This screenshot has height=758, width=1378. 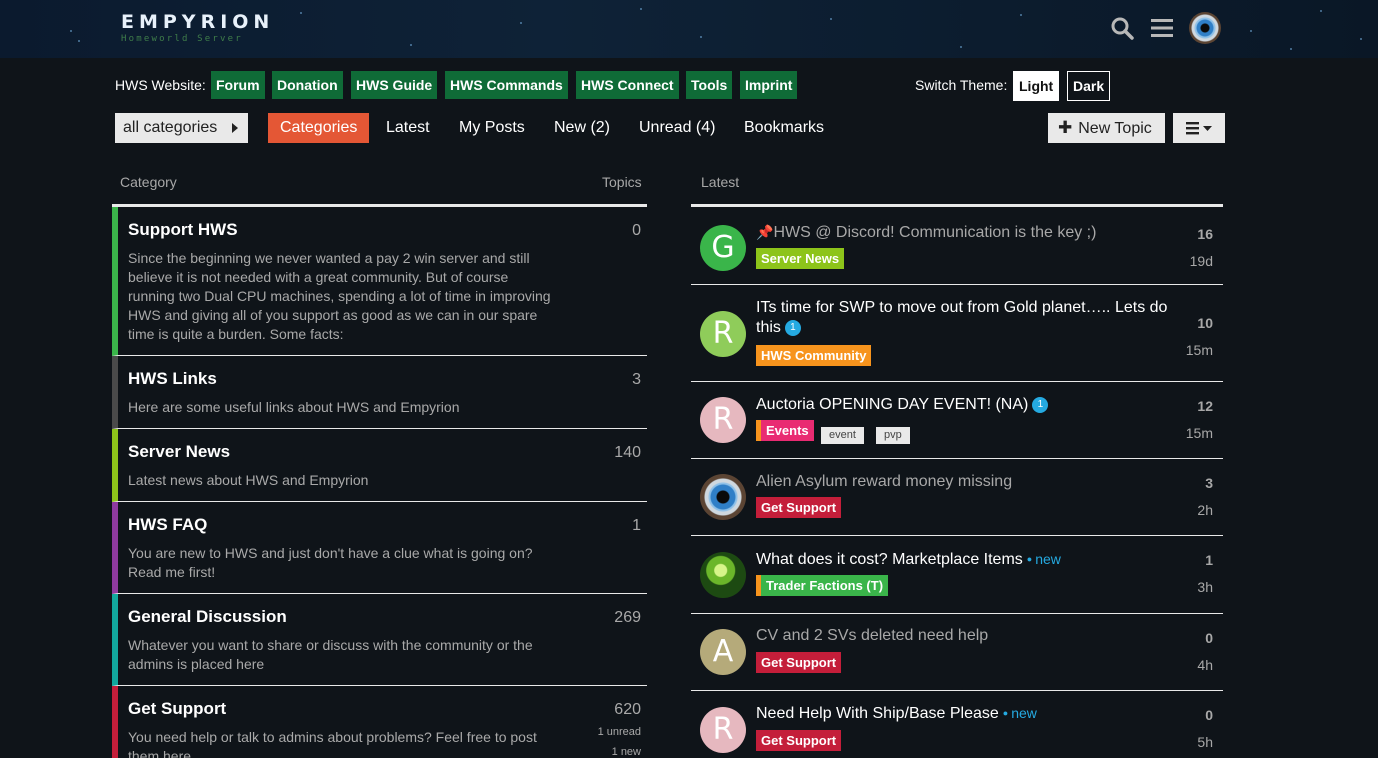 What do you see at coordinates (723, 497) in the screenshot?
I see `eye-avatar` at bounding box center [723, 497].